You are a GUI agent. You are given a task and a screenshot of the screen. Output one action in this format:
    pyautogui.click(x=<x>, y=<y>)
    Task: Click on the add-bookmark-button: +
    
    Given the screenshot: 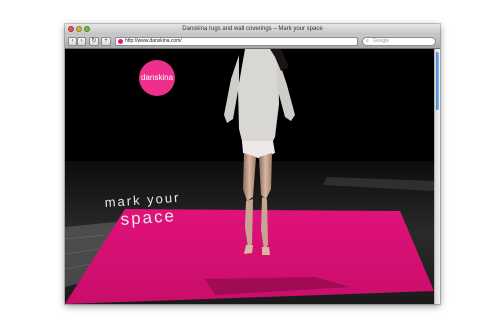 What is the action you would take?
    pyautogui.click(x=106, y=41)
    